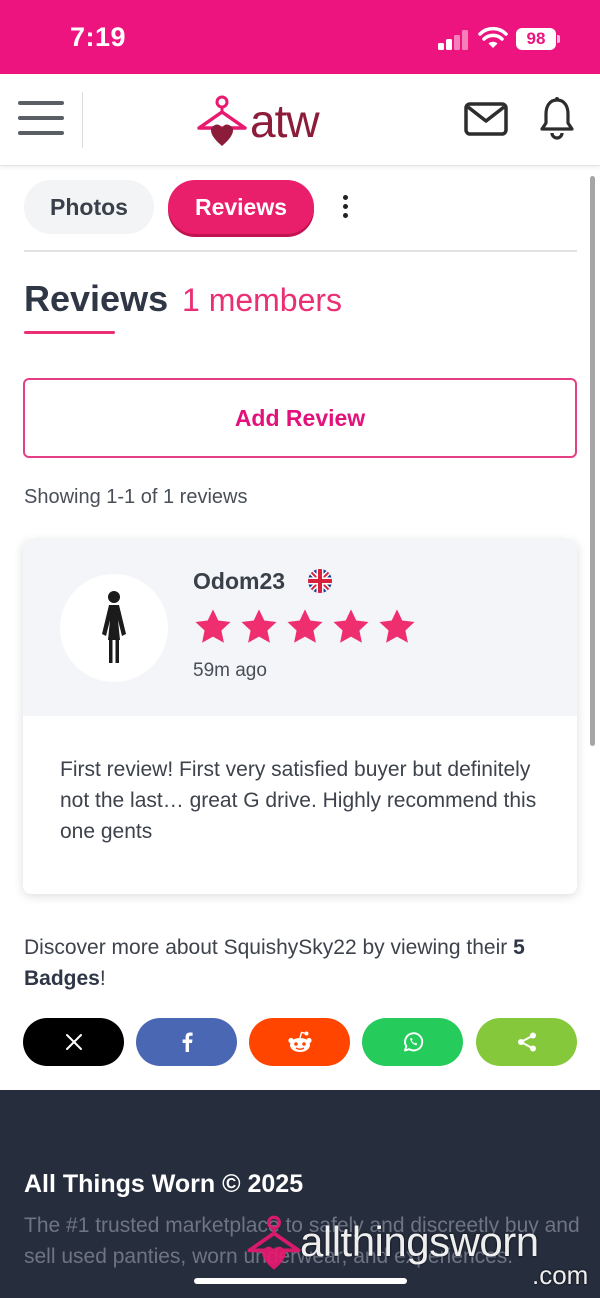  Describe the element at coordinates (536, 39) in the screenshot. I see `battery-icon: 98` at that location.